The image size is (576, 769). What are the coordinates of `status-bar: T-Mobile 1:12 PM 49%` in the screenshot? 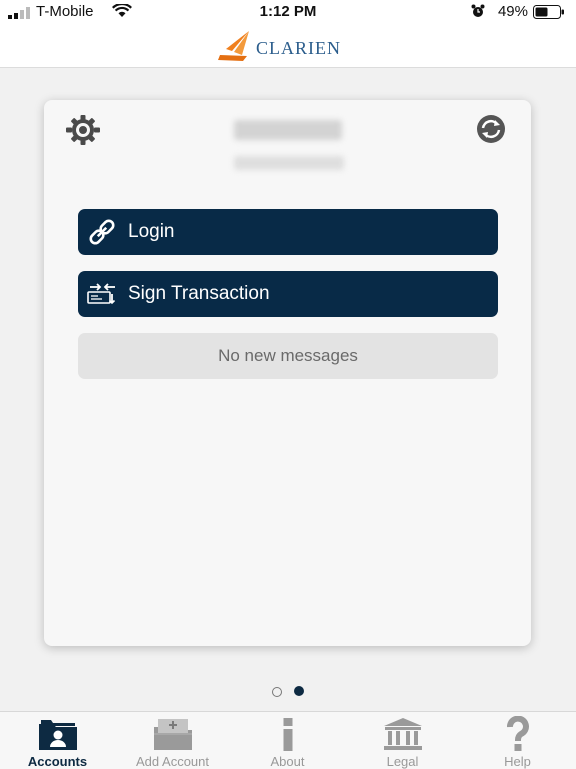 It's located at (288, 12).